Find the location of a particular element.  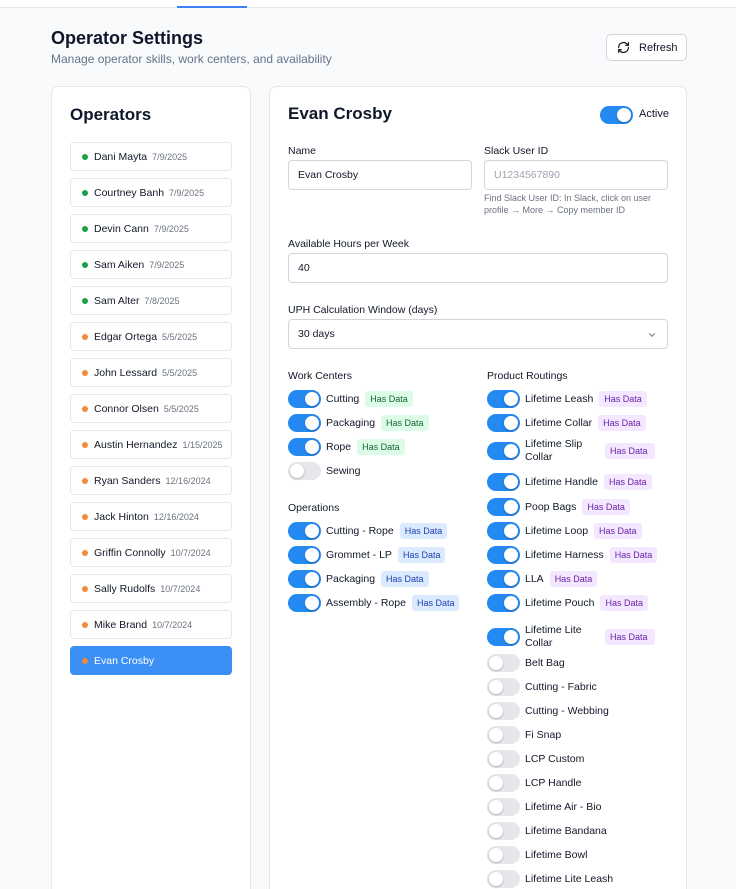

operator-item-griffin-connolly: Griffin Connolly 10/7/2024 is located at coordinates (151, 552).